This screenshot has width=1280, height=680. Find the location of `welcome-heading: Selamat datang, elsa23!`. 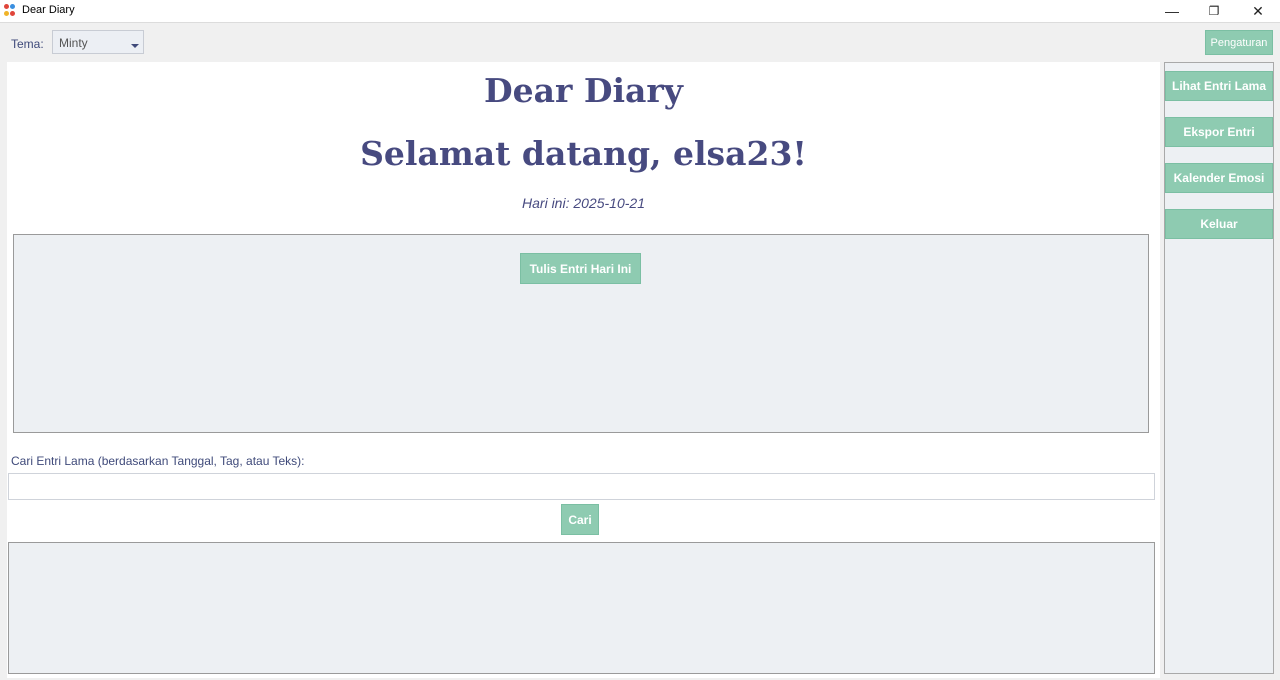

welcome-heading: Selamat datang, elsa23! is located at coordinates (583, 153).